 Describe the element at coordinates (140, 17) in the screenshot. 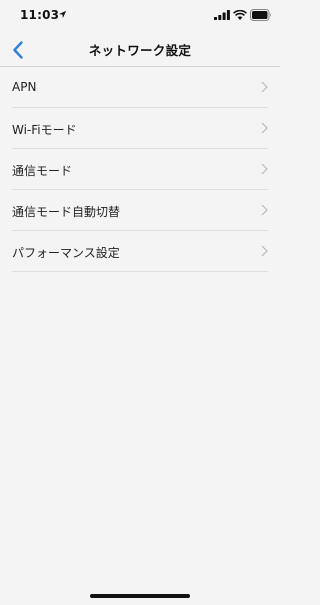

I see `status-bar: 11:03` at that location.